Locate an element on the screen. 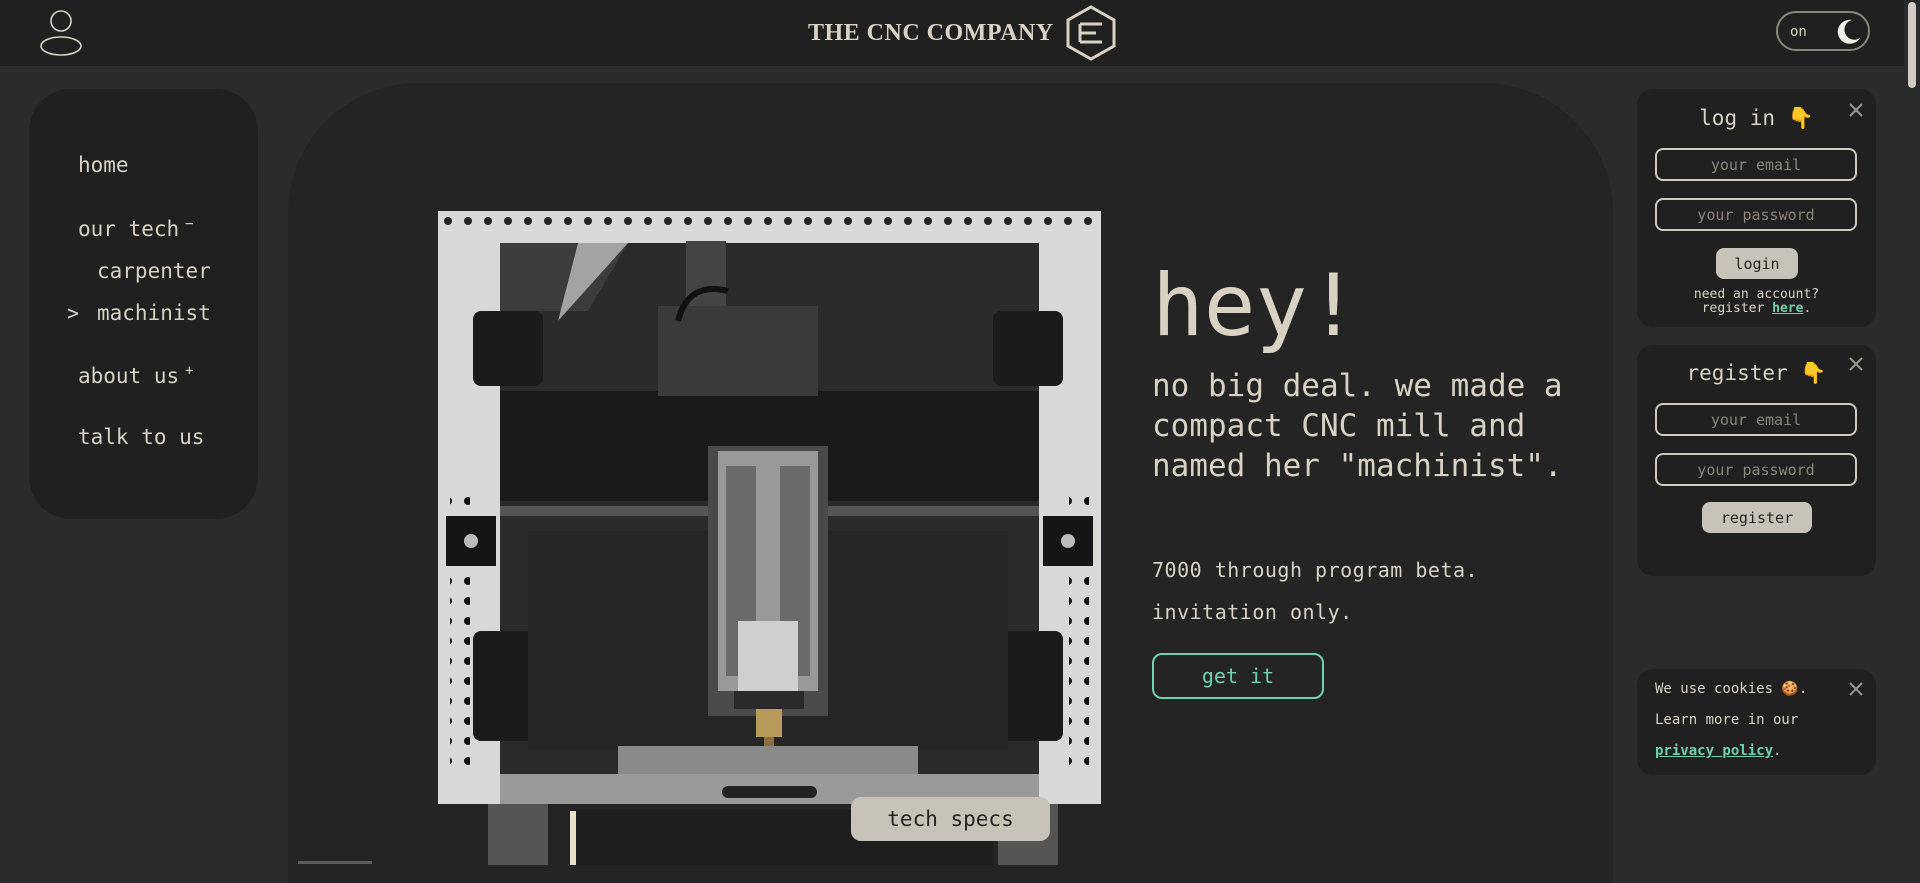 This screenshot has width=1920, height=883. divider is located at coordinates (335, 862).